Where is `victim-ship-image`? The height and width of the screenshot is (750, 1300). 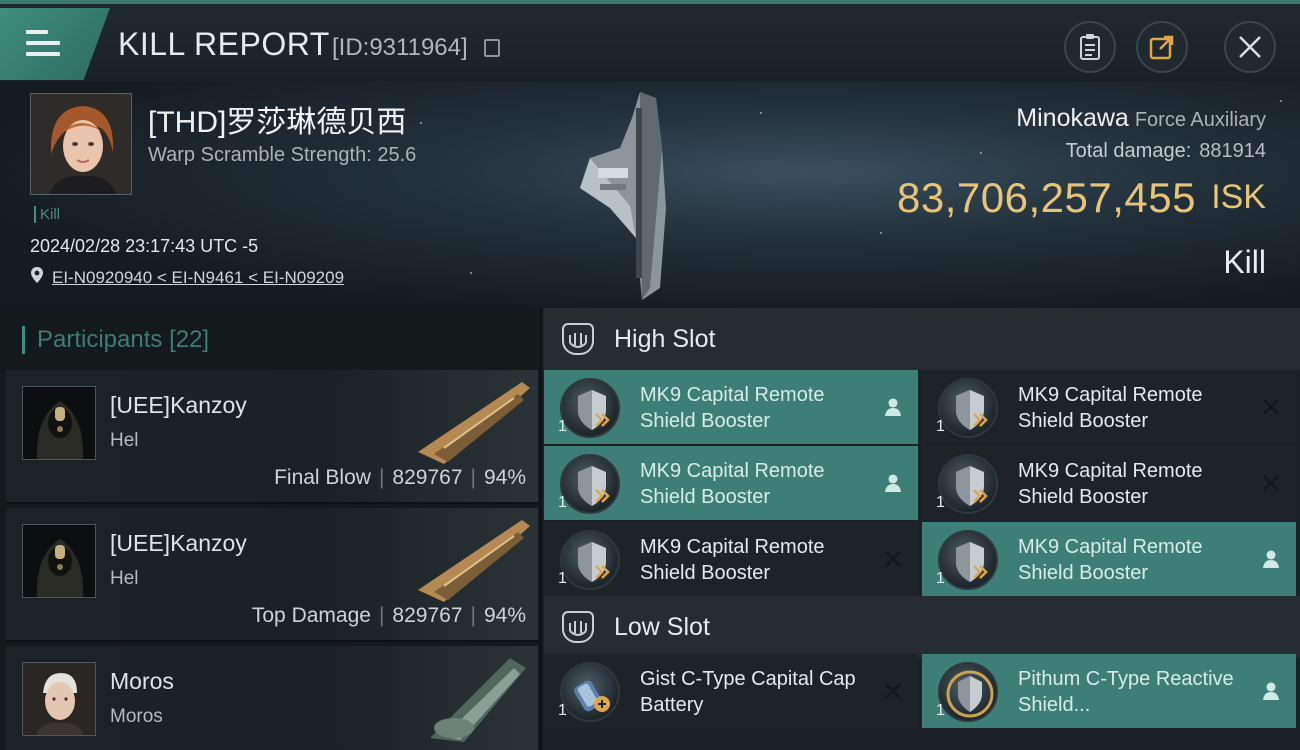
victim-ship-image is located at coordinates (623, 196).